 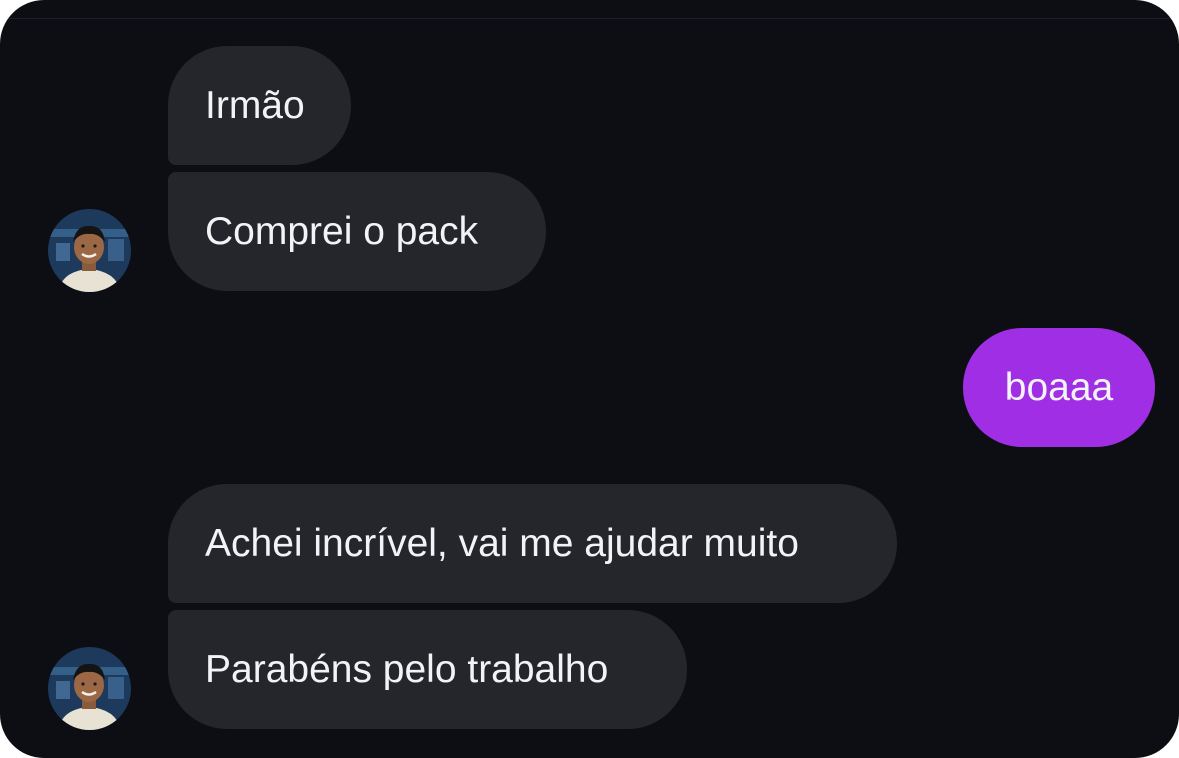 I want to click on incoming-message-bubble: Achei incrível, vai me ajudar muito, so click(x=532, y=543).